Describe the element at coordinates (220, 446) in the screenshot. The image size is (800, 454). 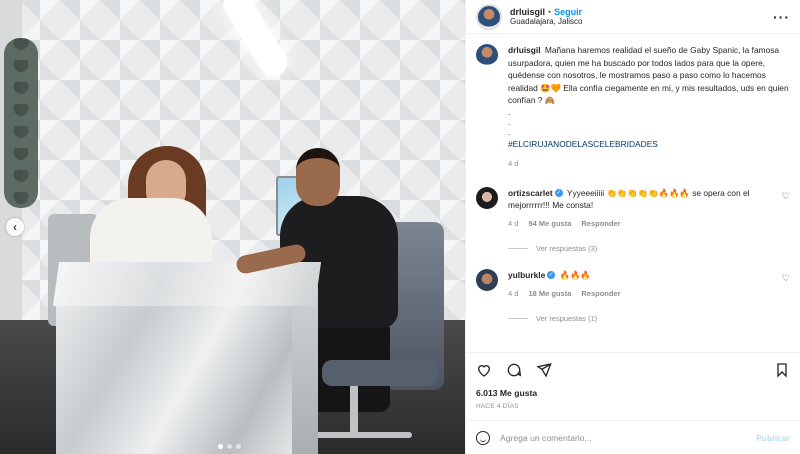
I see `carousel-dot-active` at that location.